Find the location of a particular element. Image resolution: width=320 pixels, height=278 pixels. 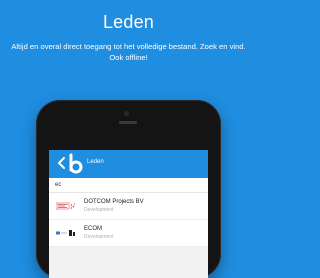

dotcom-logo-icon is located at coordinates (66, 206).